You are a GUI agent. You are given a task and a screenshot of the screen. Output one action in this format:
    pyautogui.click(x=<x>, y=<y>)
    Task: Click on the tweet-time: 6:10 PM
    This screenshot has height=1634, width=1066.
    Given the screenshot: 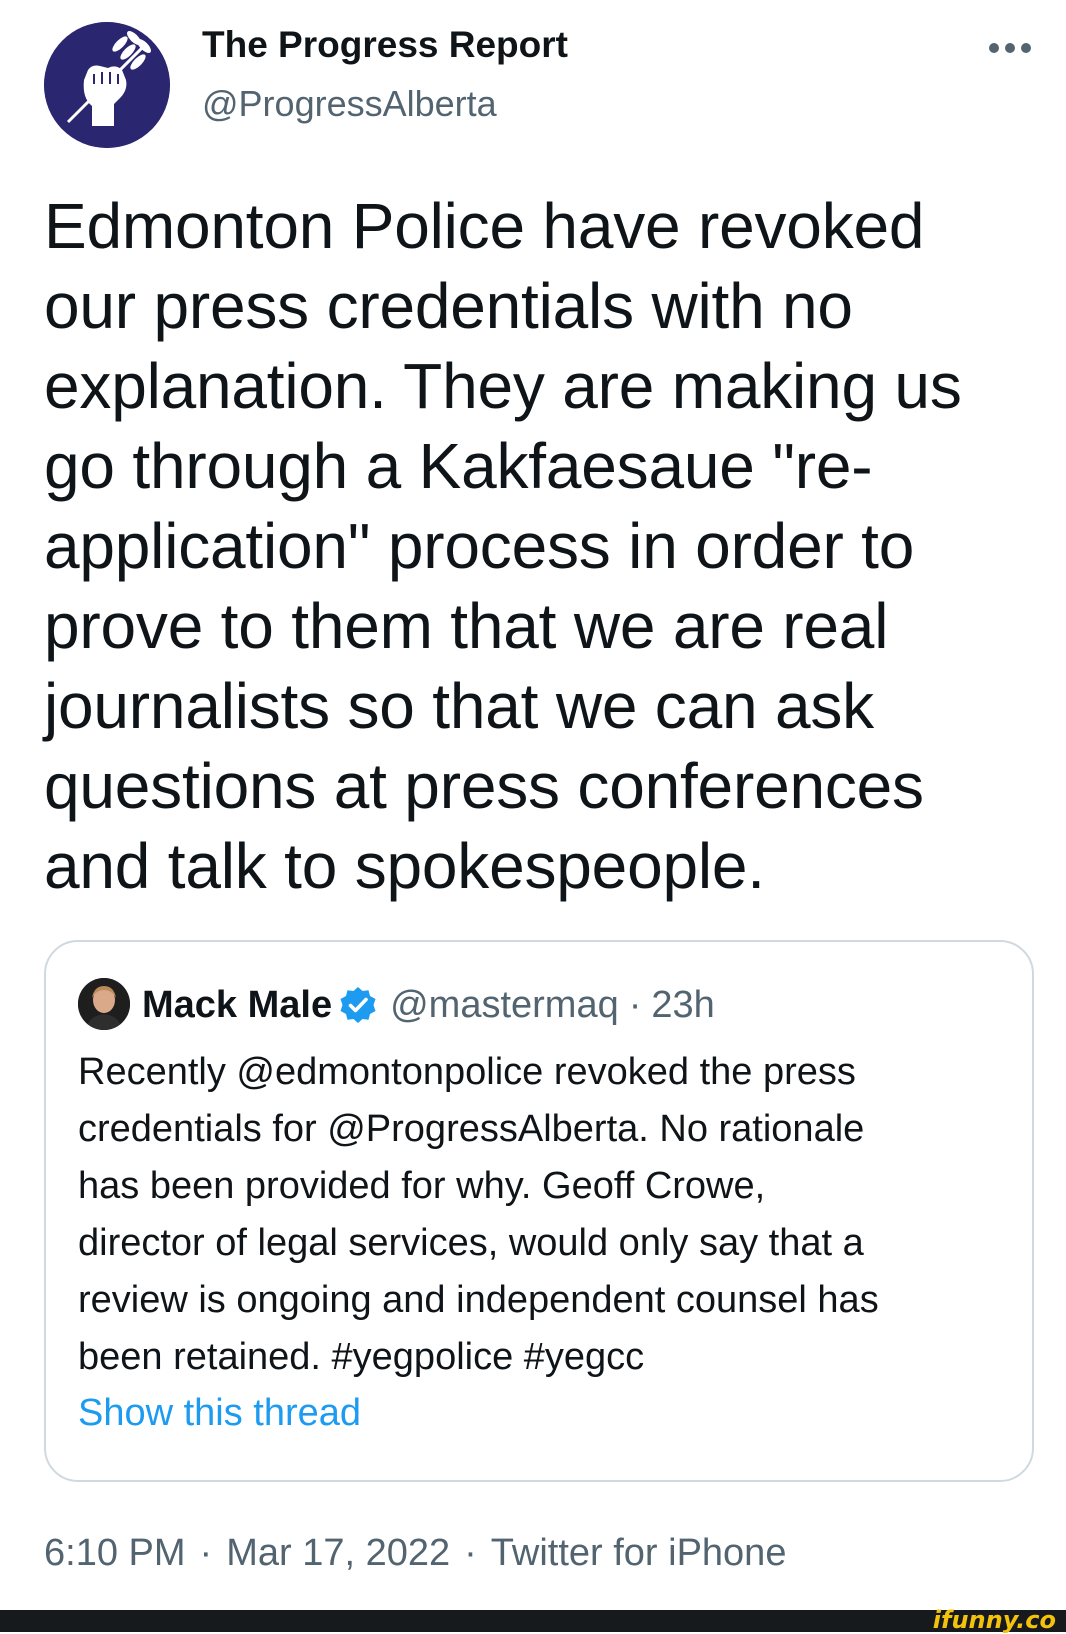 What is the action you would take?
    pyautogui.click(x=115, y=1553)
    